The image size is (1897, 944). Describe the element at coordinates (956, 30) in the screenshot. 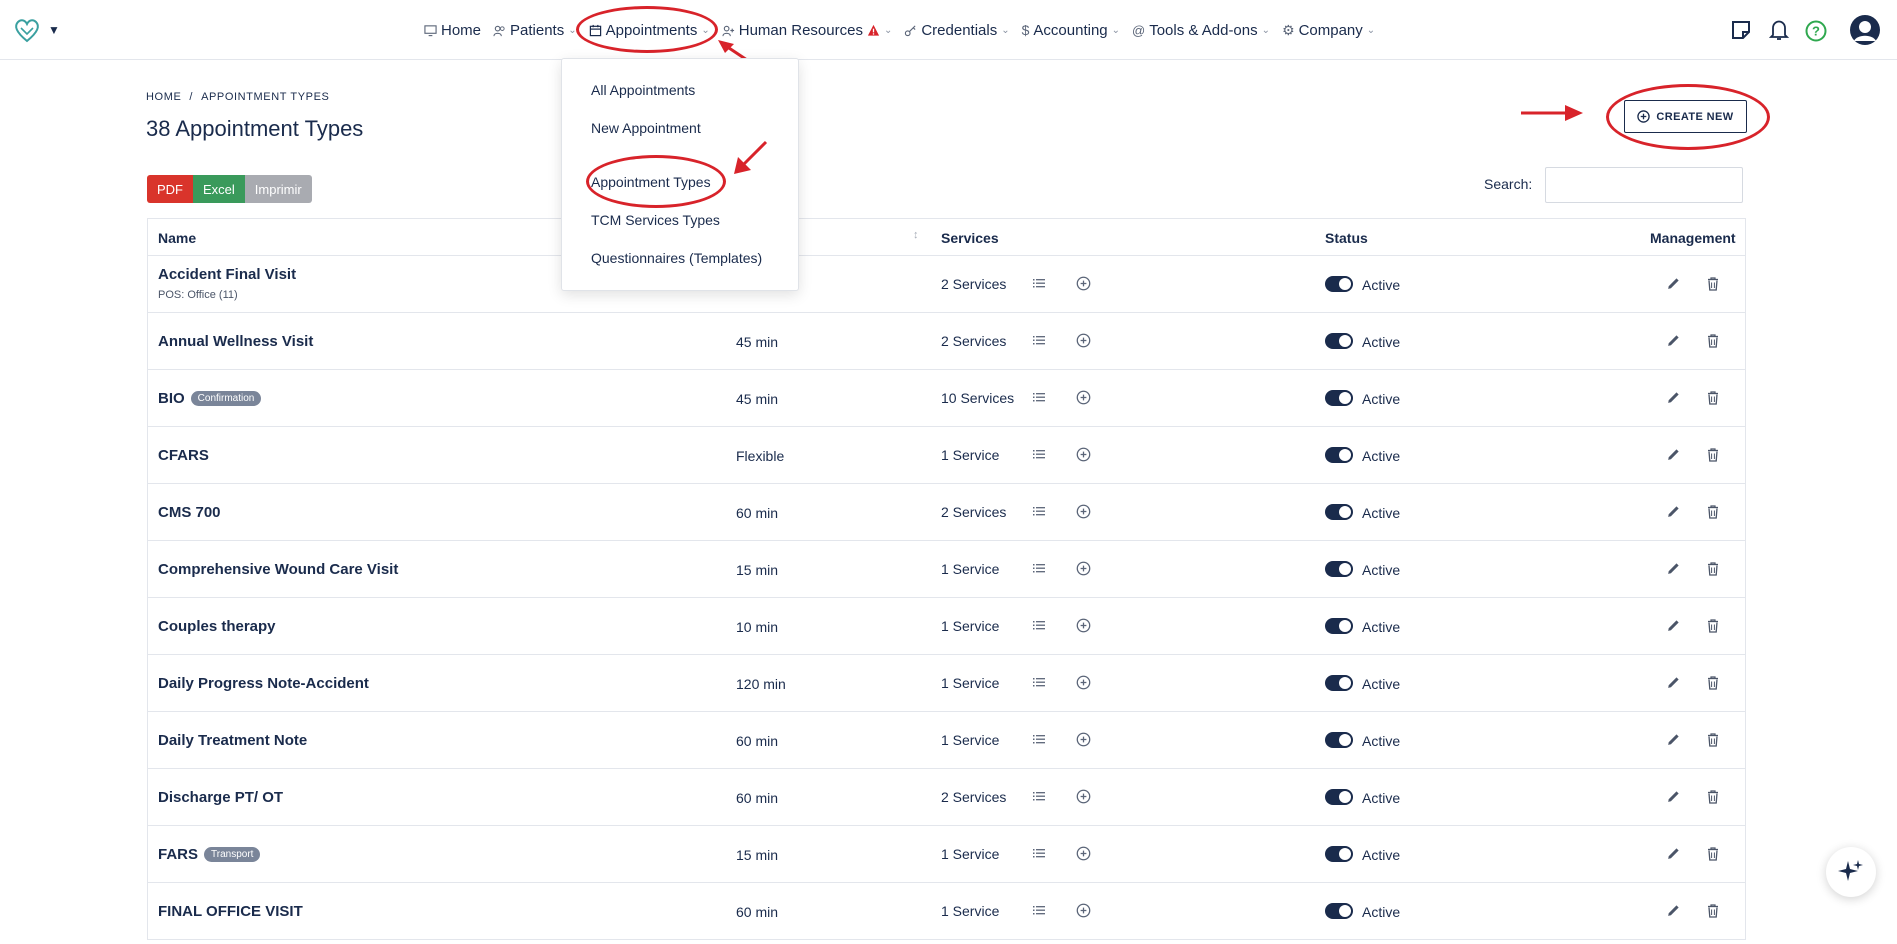

I see `nav-credentials: Credentials ⌄` at that location.